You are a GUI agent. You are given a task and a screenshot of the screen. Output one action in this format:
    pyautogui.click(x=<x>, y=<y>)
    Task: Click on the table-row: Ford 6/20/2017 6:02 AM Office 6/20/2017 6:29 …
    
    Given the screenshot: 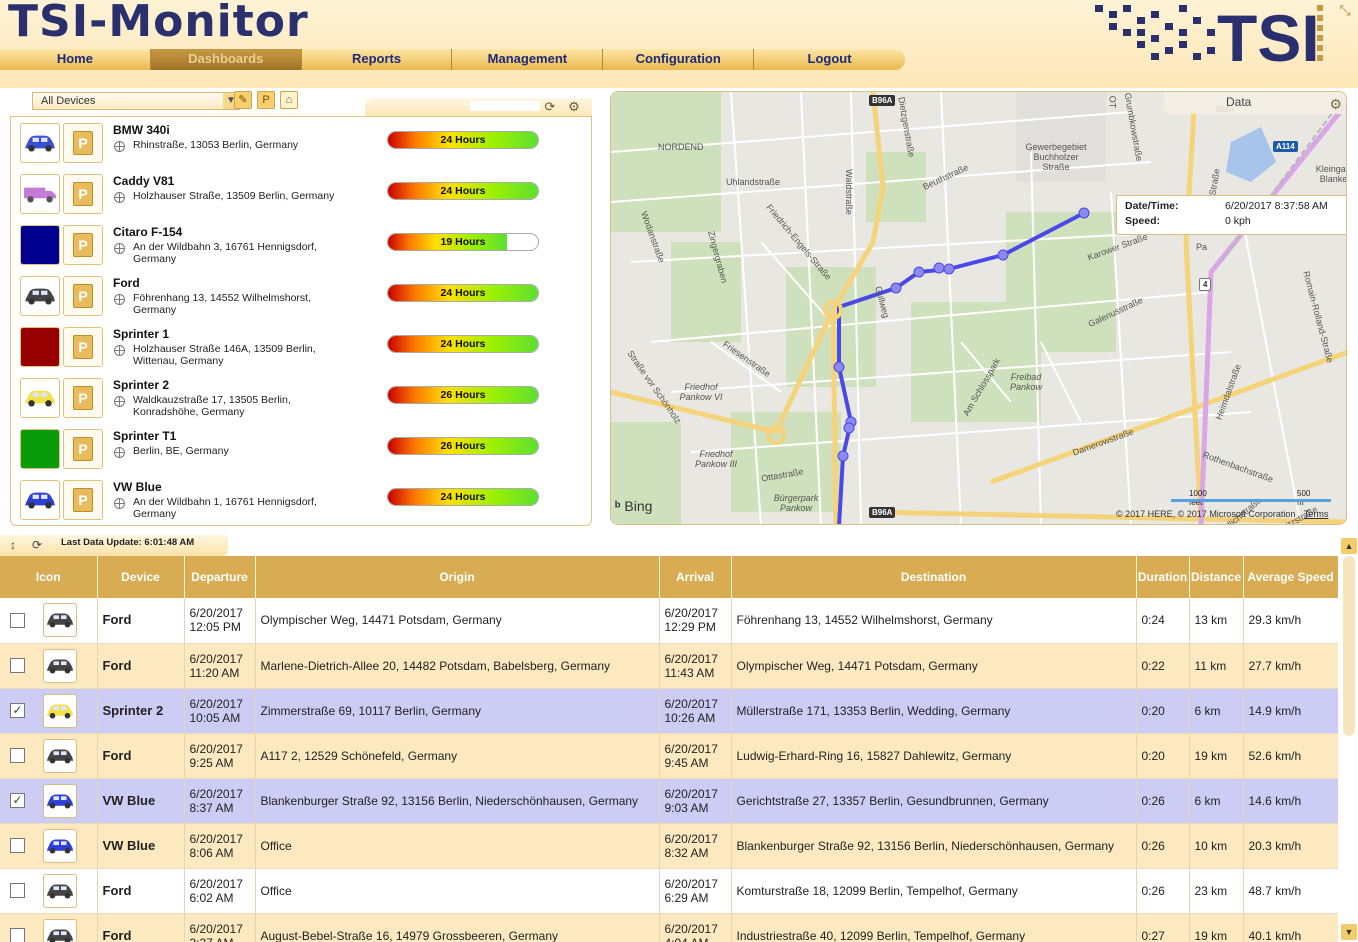 What is the action you would take?
    pyautogui.click(x=669, y=891)
    